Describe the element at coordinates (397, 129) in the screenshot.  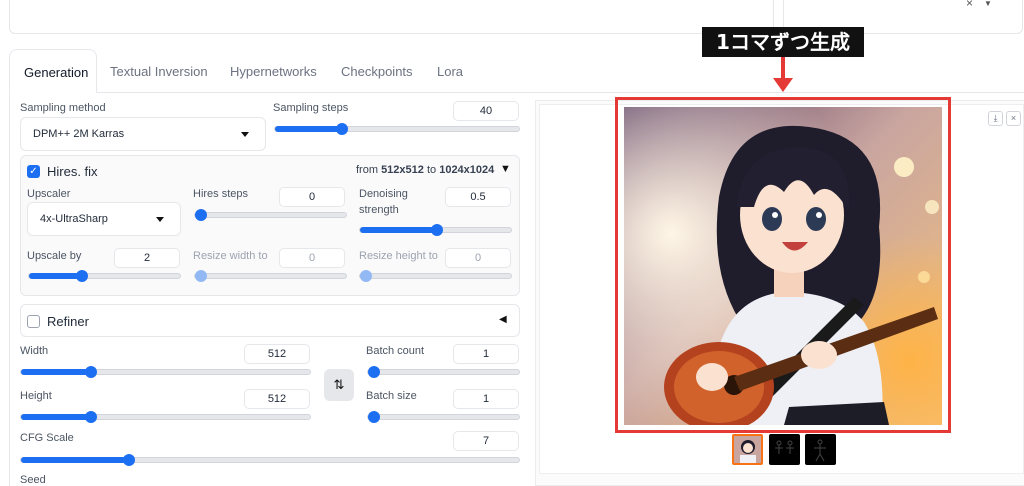
I see `sampling-steps-slider` at that location.